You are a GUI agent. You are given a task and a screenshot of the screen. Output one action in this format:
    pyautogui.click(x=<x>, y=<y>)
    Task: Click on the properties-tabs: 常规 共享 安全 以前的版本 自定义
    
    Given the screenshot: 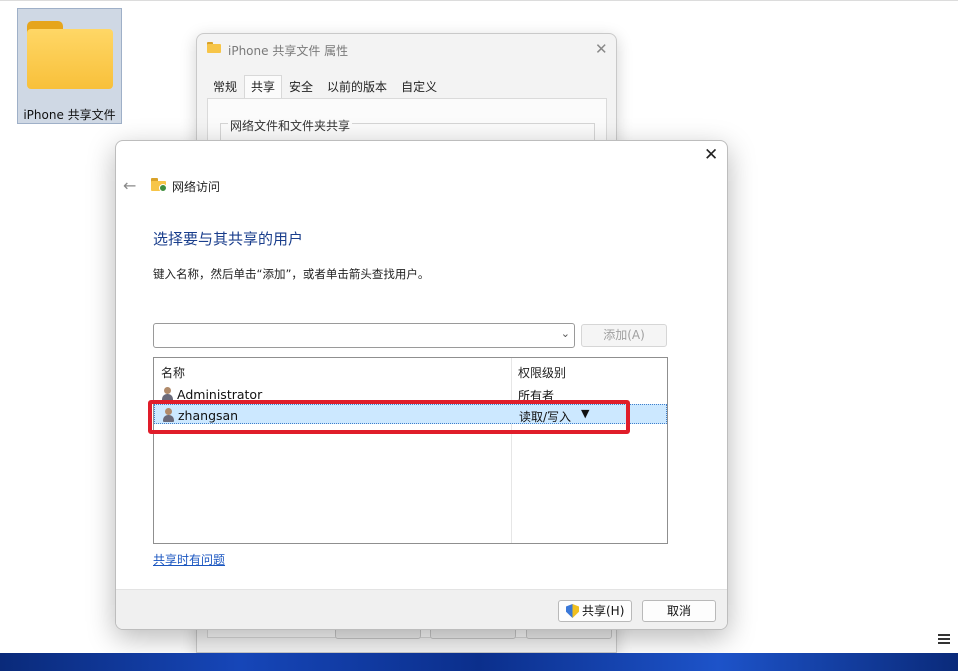 What is the action you would take?
    pyautogui.click(x=325, y=87)
    